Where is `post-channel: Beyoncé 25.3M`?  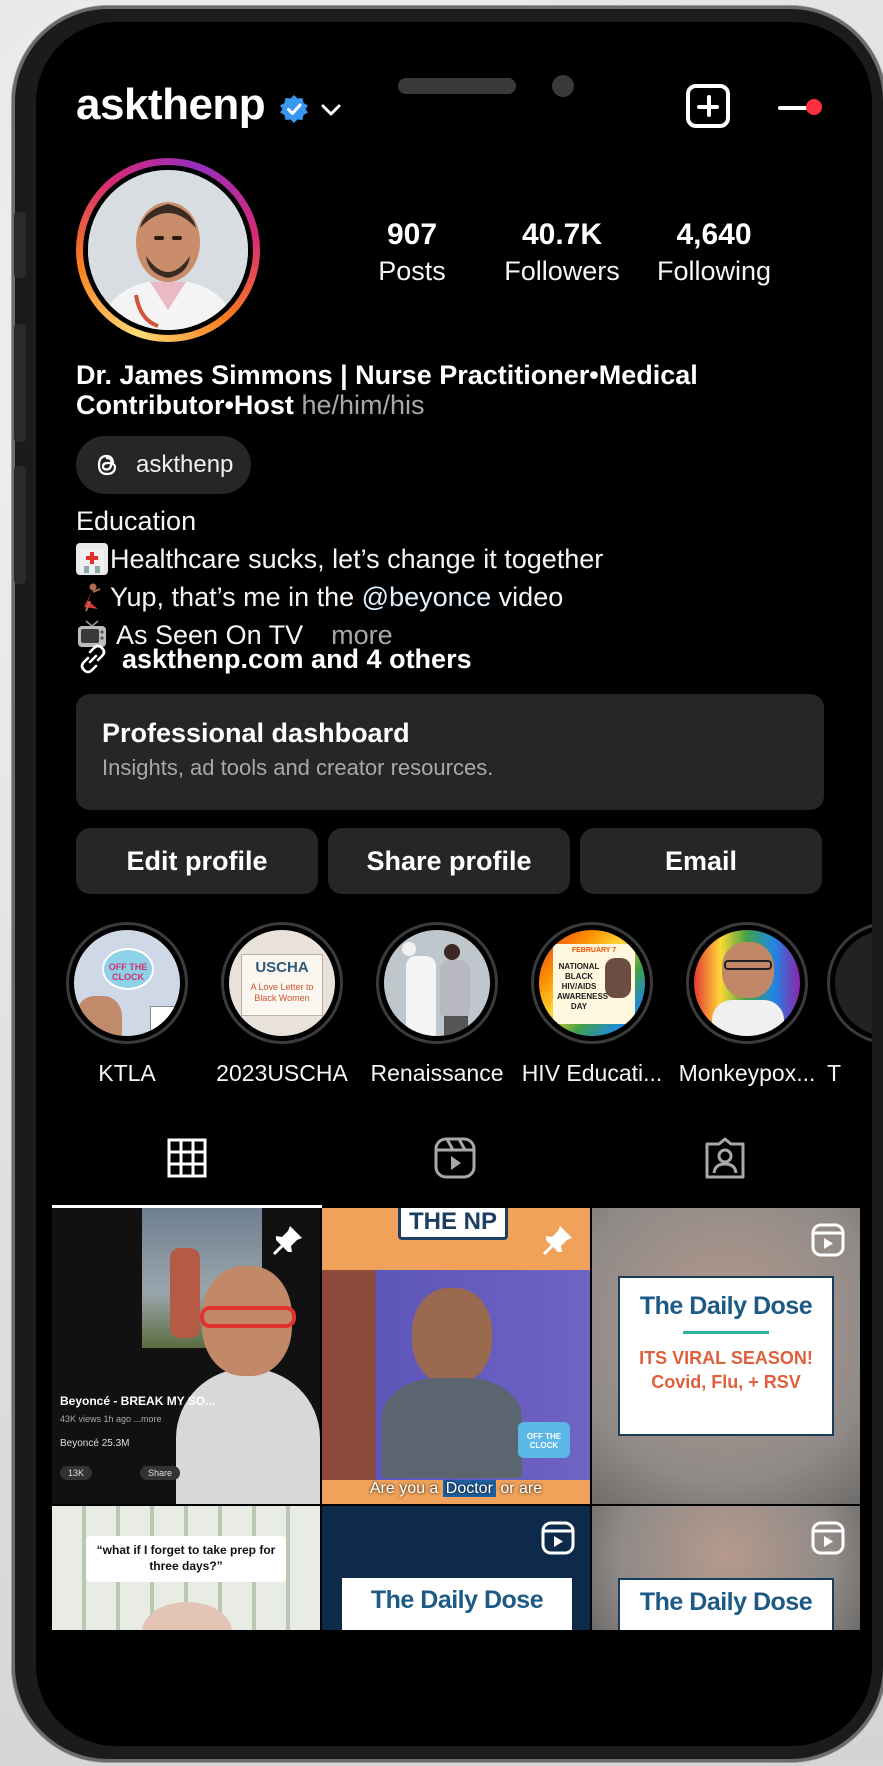 post-channel: Beyoncé 25.3M is located at coordinates (95, 1443).